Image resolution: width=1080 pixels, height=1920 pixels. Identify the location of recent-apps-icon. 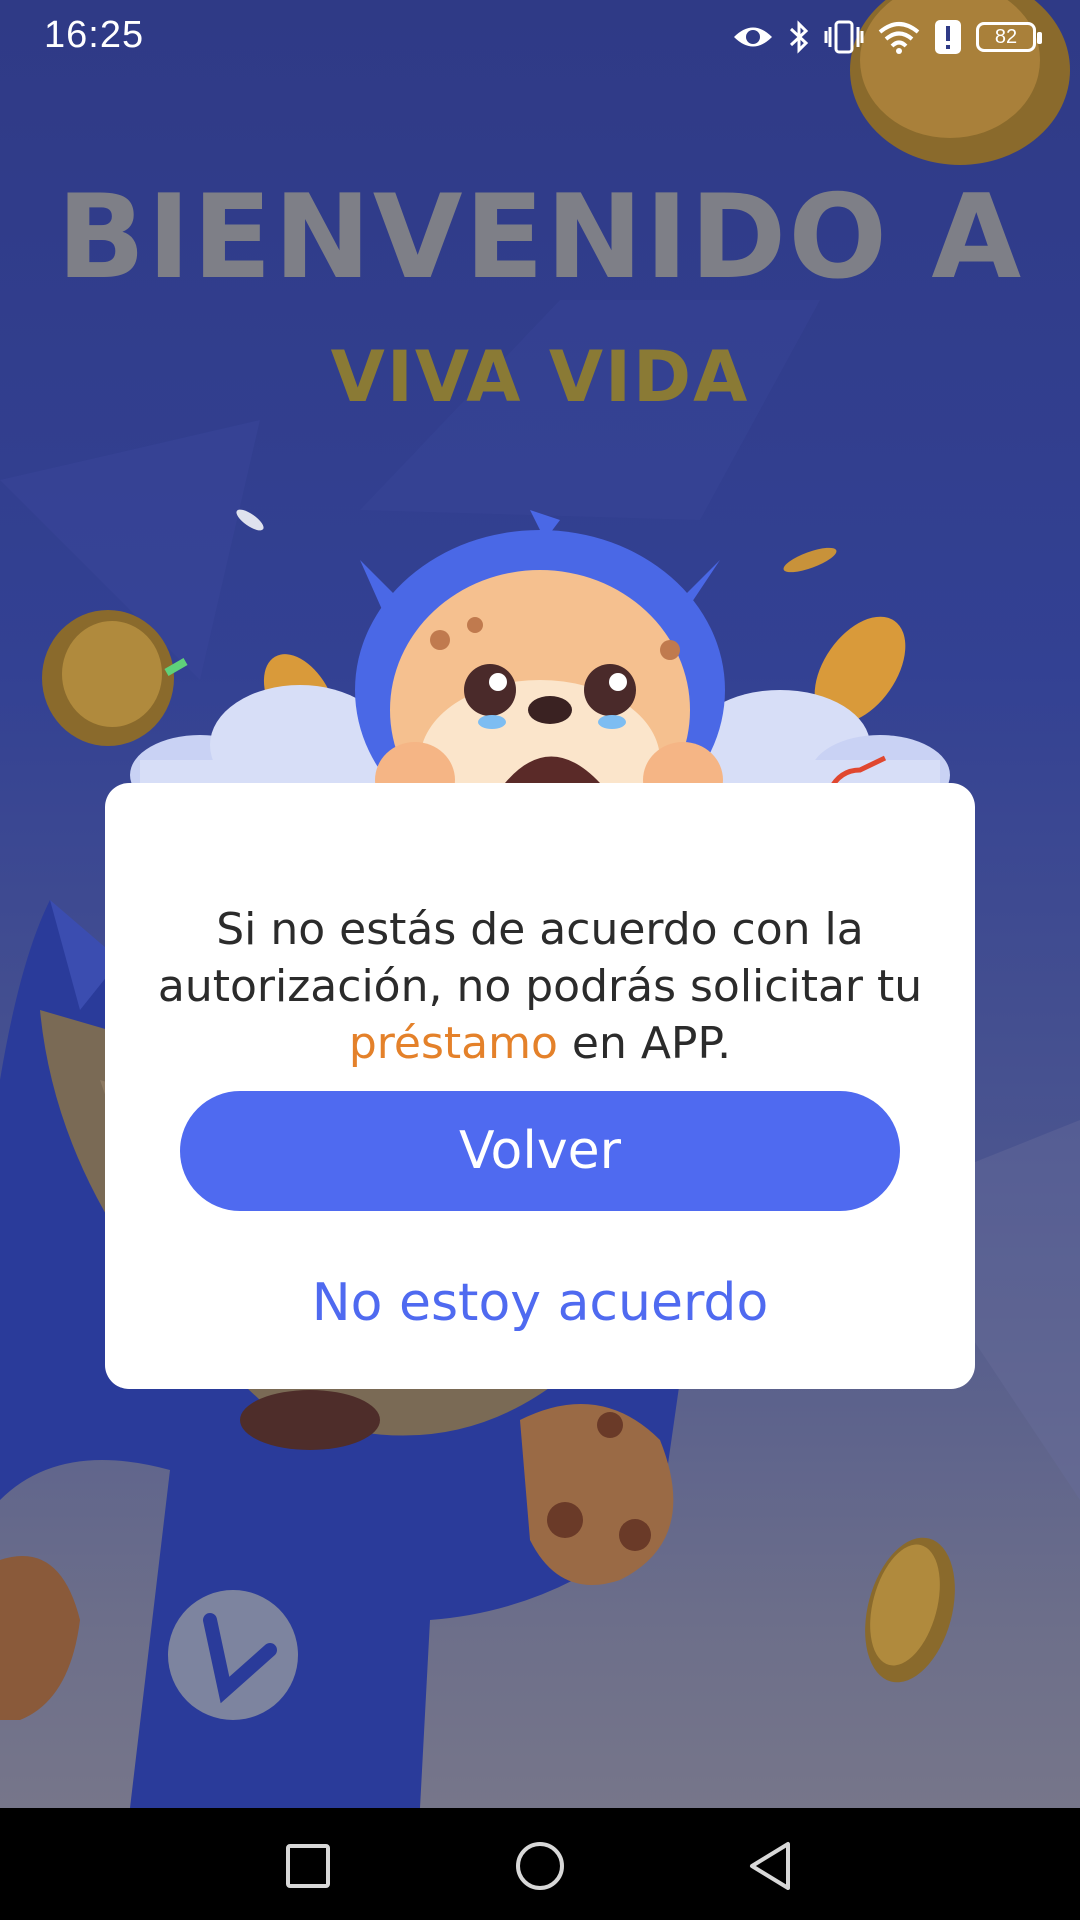
(308, 1866).